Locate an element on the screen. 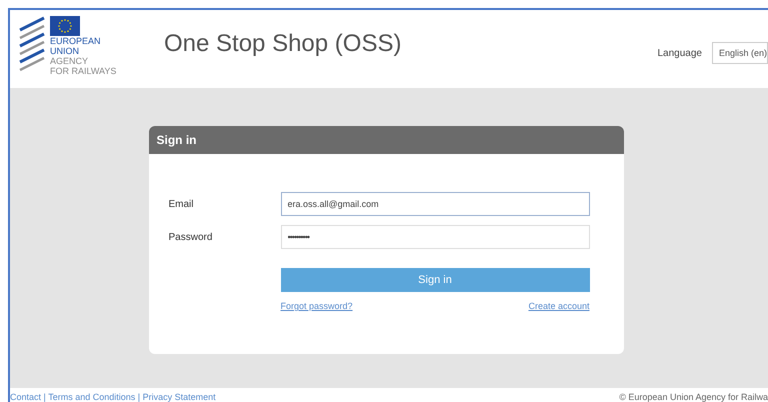 The width and height of the screenshot is (768, 402). eu-flag-icon is located at coordinates (65, 26).